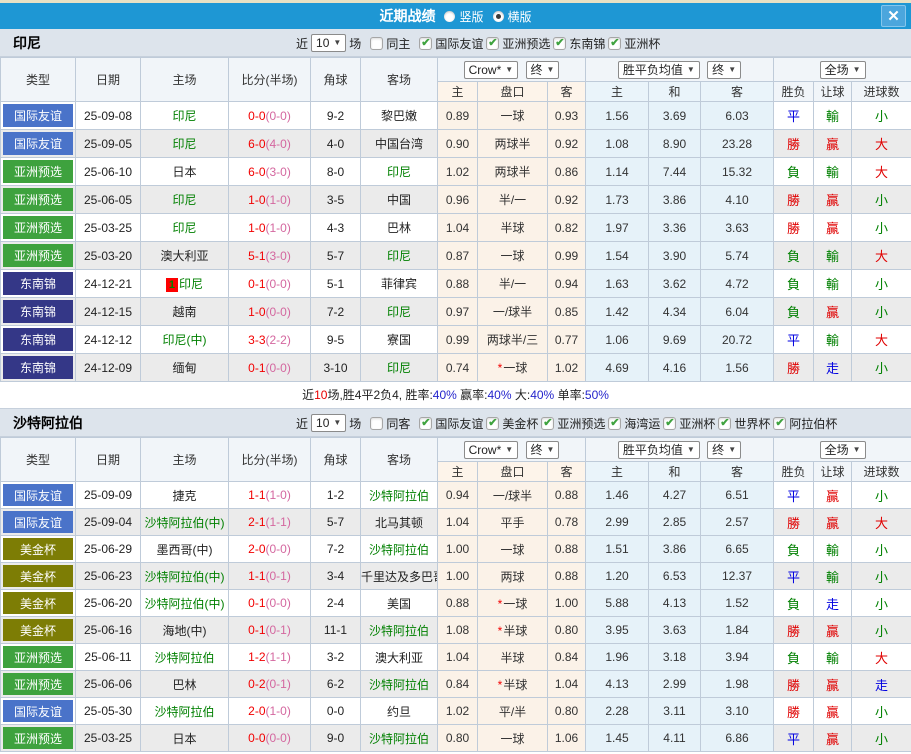 This screenshot has height=754, width=911. What do you see at coordinates (108, 495) in the screenshot?
I see `cell-date: 25-09-09` at bounding box center [108, 495].